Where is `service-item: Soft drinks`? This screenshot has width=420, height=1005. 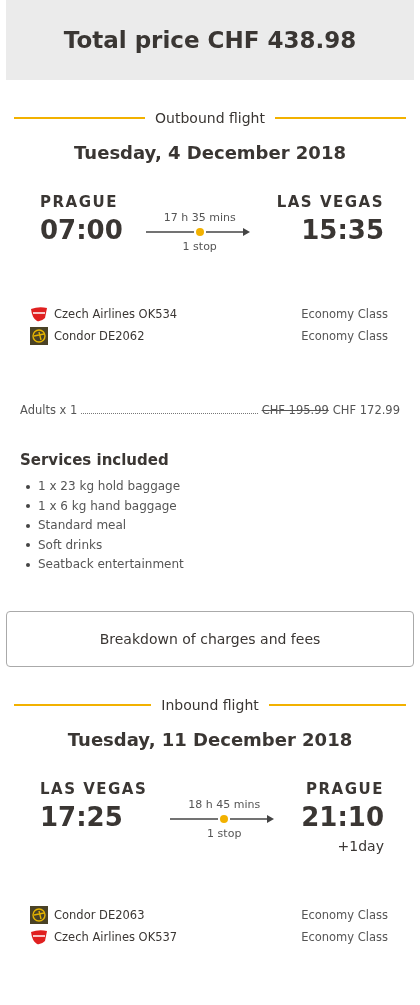
service-item: Soft drinks is located at coordinates (70, 545).